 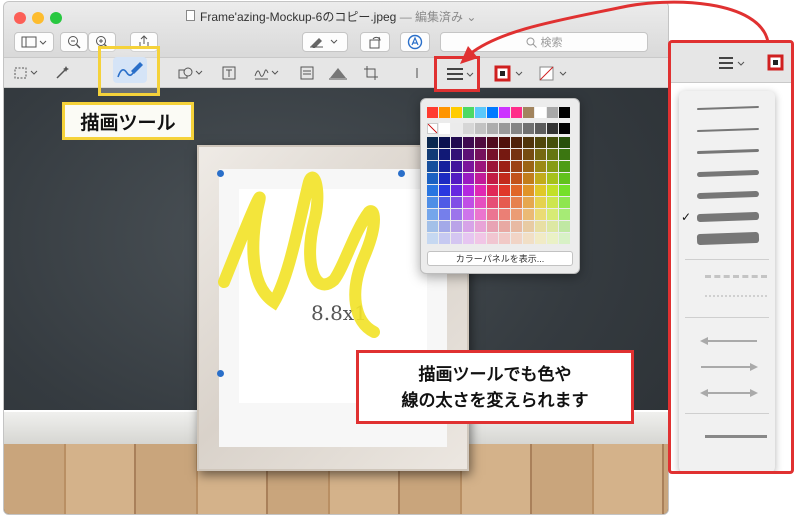 I want to click on text-tool, so click(x=229, y=73).